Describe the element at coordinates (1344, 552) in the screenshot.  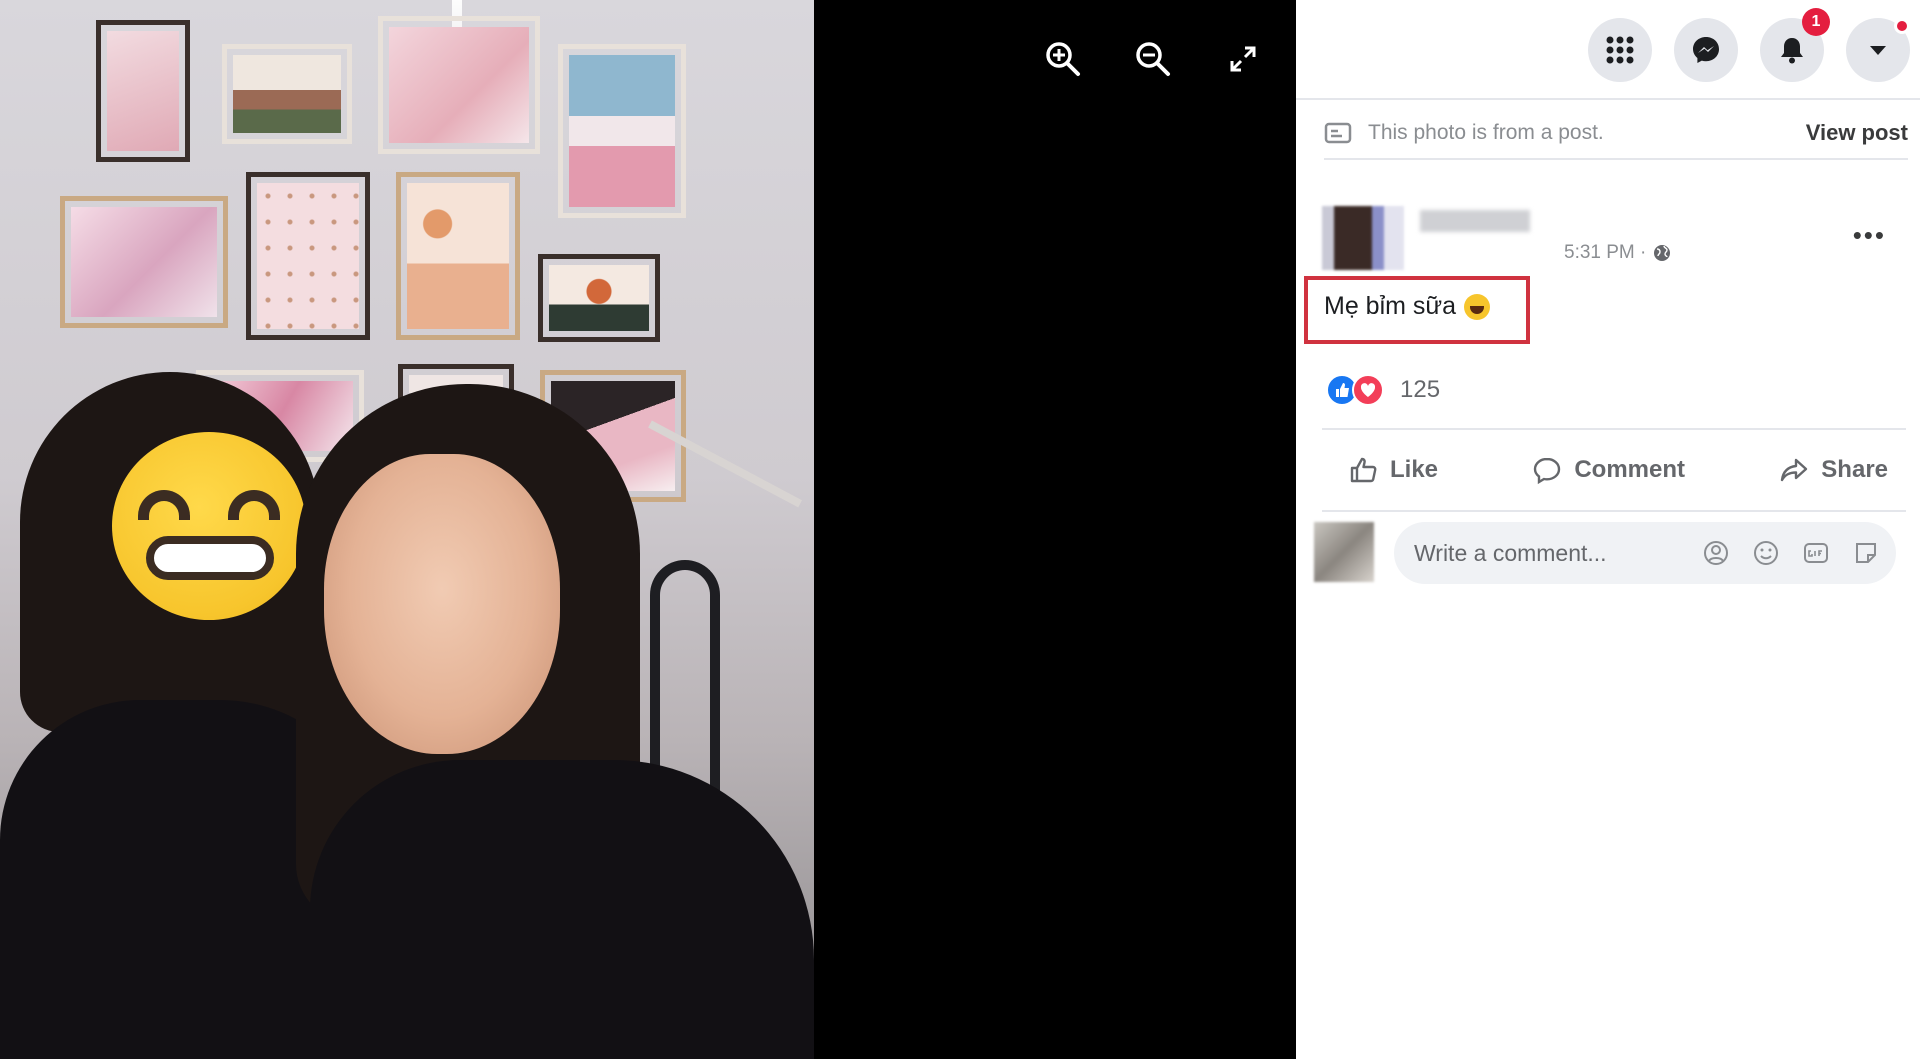
I see `current-user-avatar` at that location.